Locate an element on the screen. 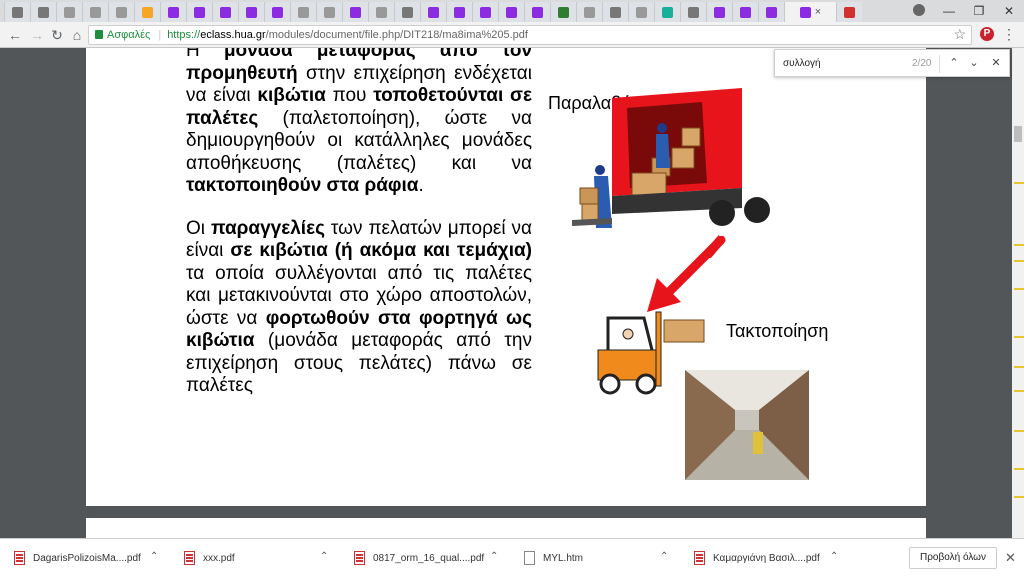 This screenshot has width=1024, height=576. download-item: DagarisPolizoisMa....pdf is located at coordinates (77, 558).